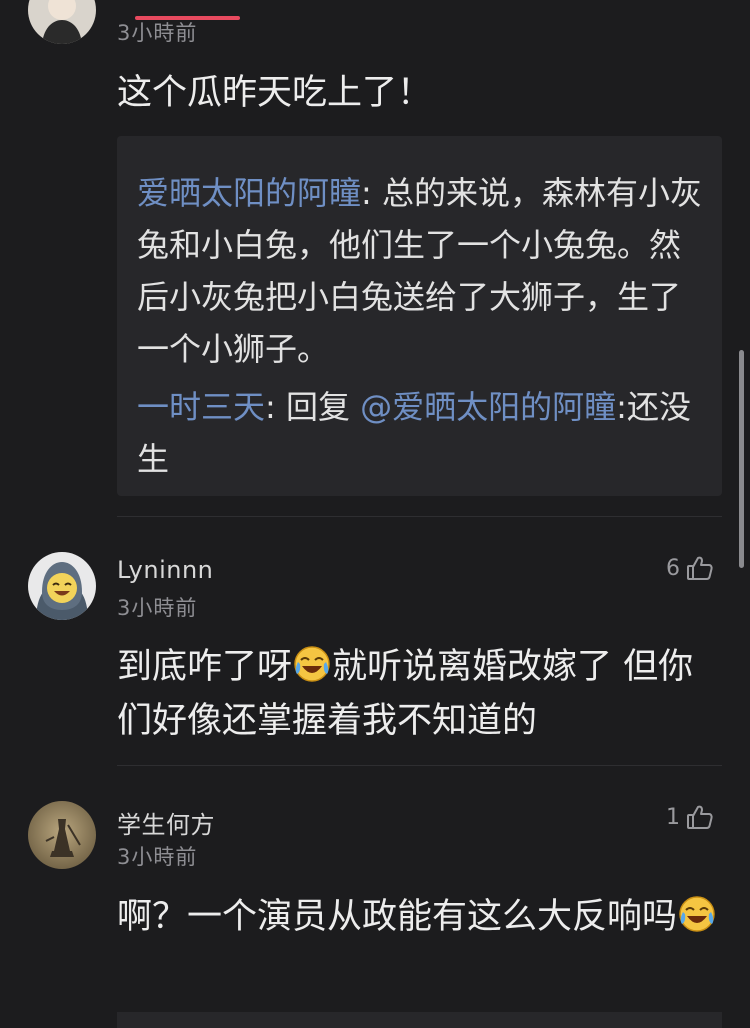 The width and height of the screenshot is (750, 1028). What do you see at coordinates (488, 407) in the screenshot?
I see `mention-link: @爱晒太阳的阿瞳` at bounding box center [488, 407].